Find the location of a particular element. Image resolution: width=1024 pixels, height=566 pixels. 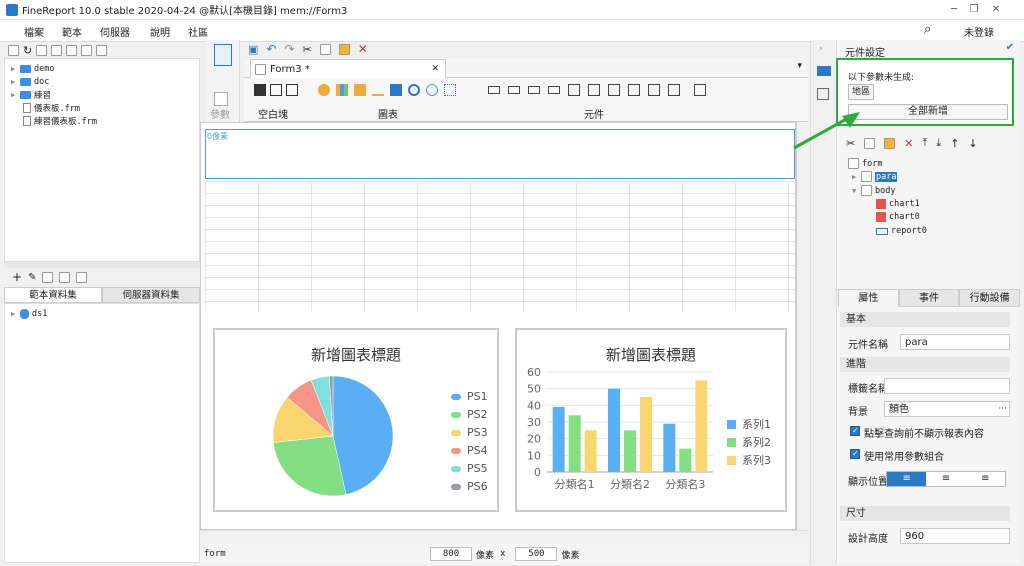

refresh-icon: ↻ is located at coordinates (27, 50).